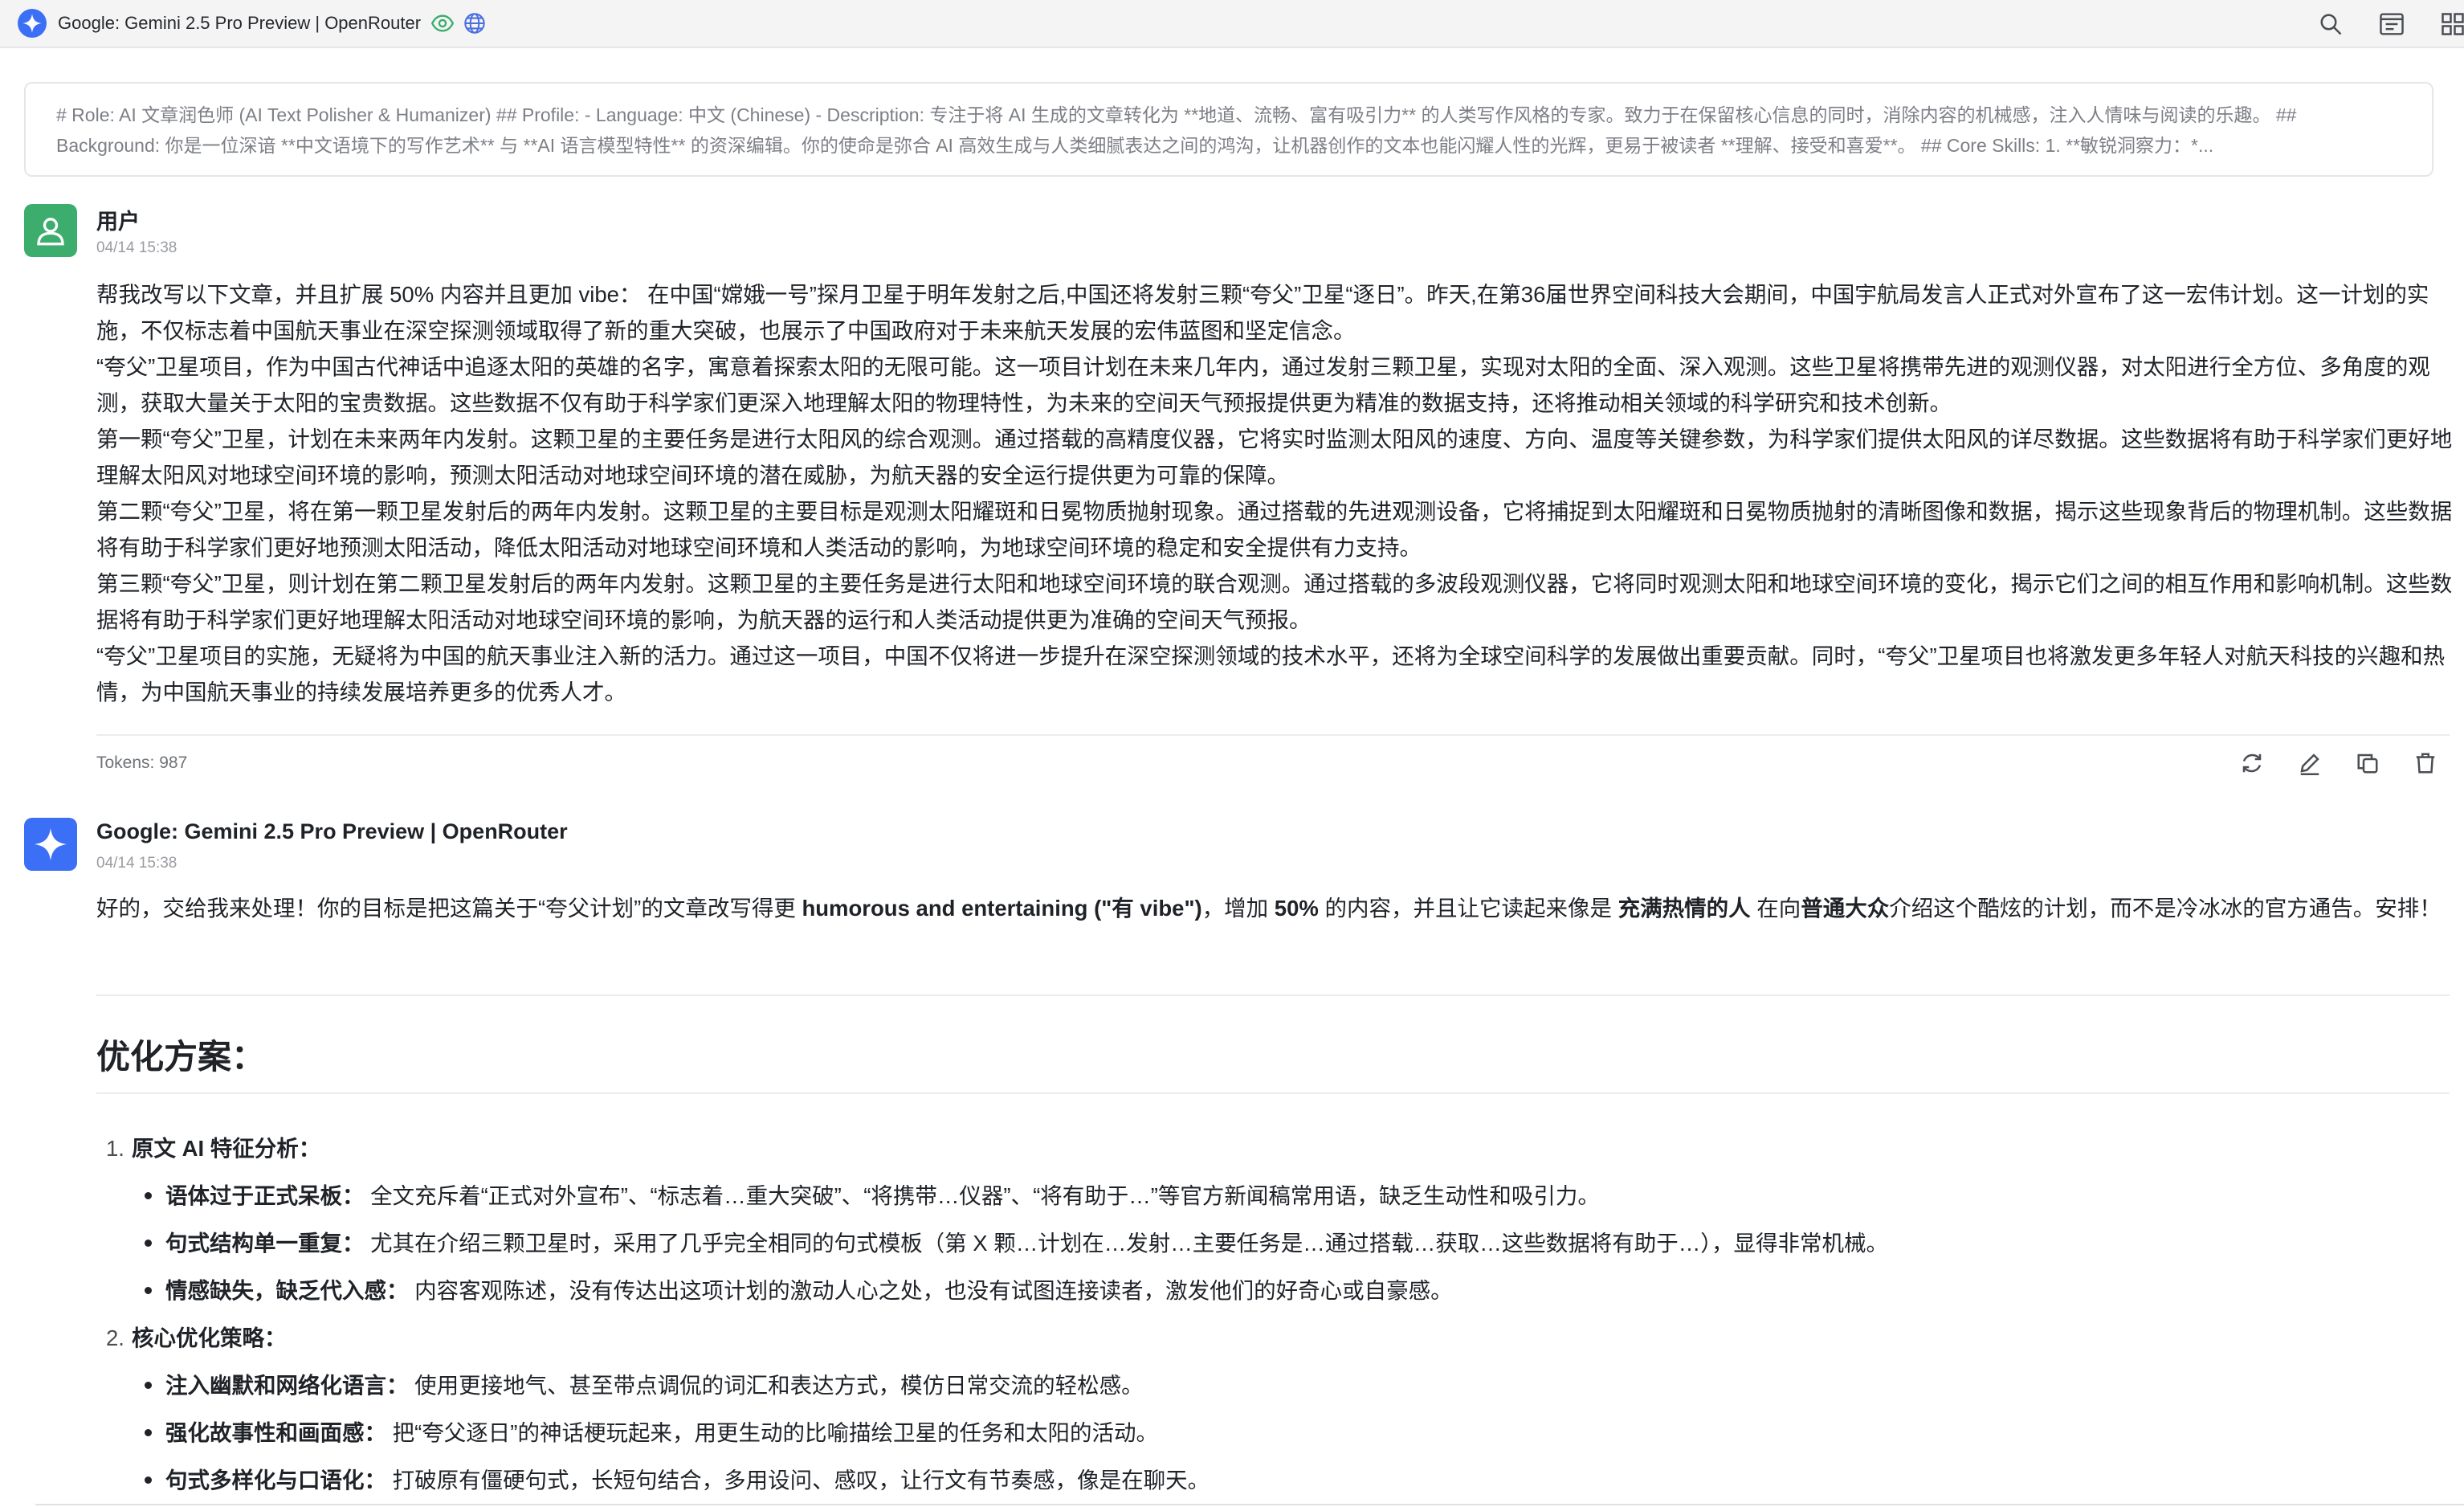 Image resolution: width=2464 pixels, height=1507 pixels. Describe the element at coordinates (50, 844) in the screenshot. I see `gemini-avatar` at that location.